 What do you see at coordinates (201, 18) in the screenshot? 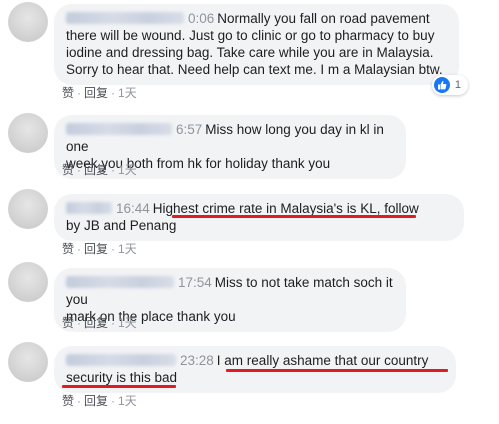
I see `comment-timestamp: 0:06` at bounding box center [201, 18].